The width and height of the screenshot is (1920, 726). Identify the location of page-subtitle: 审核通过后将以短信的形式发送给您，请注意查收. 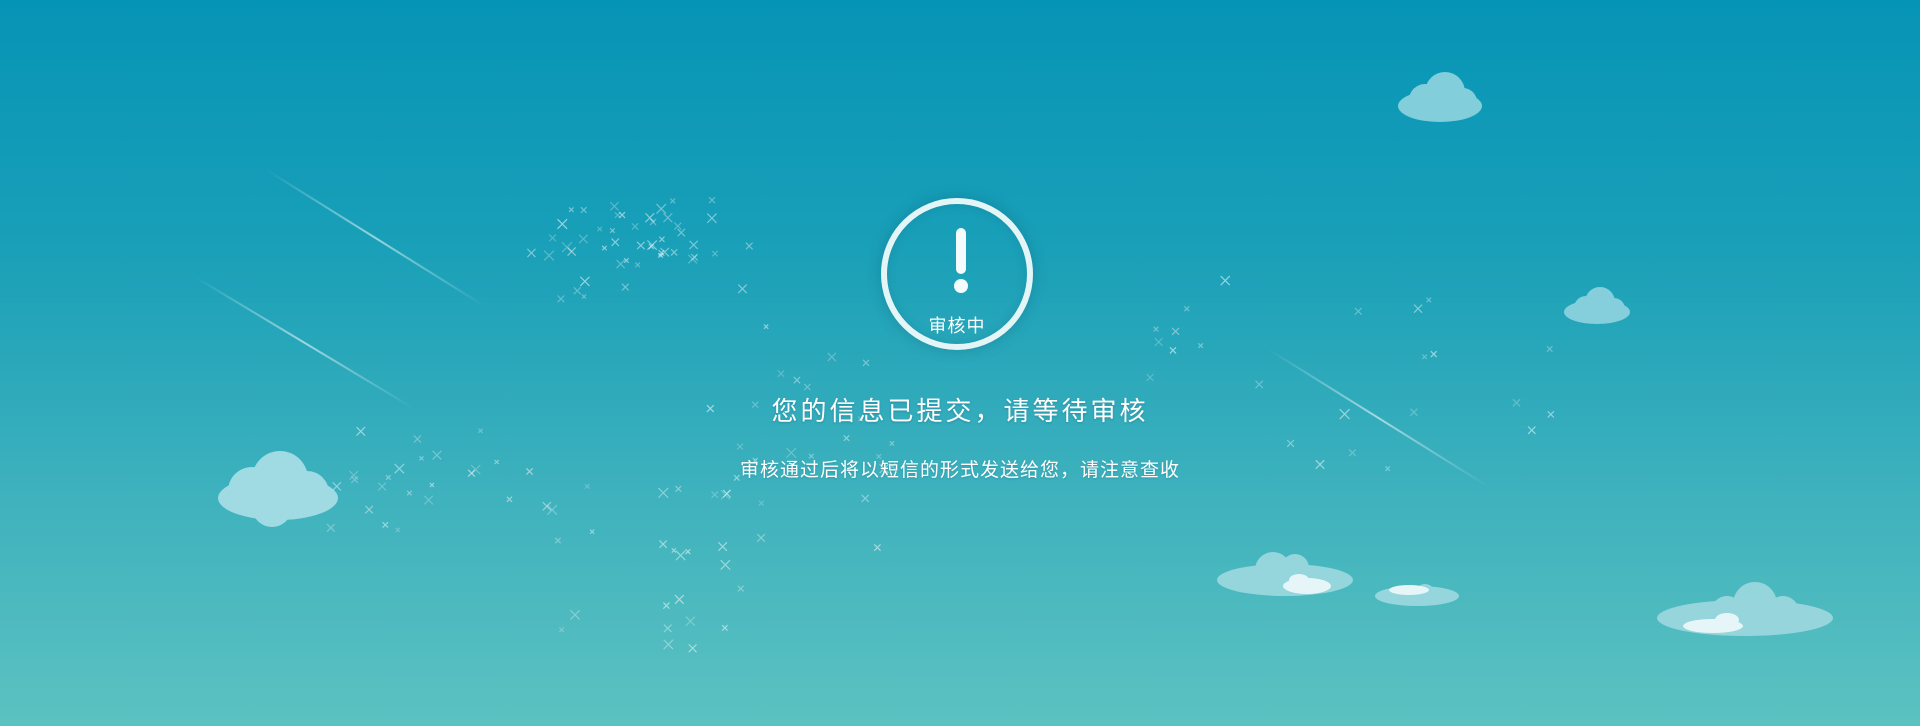
(959, 470).